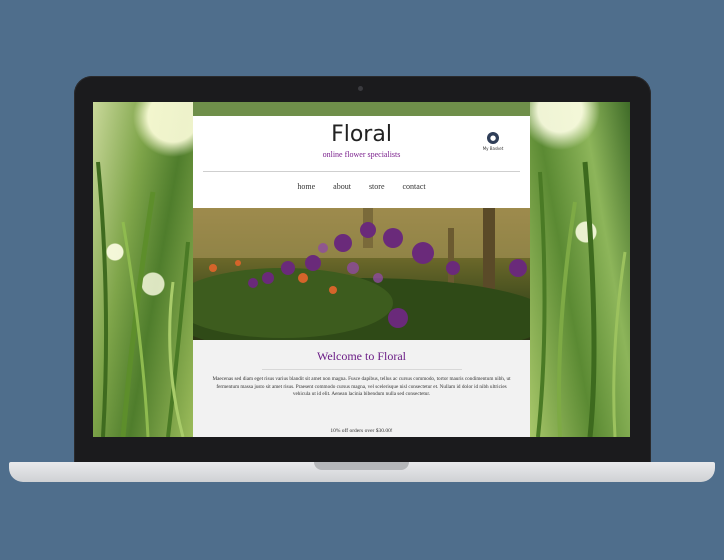 This screenshot has height=560, width=724. I want to click on hero-image, so click(361, 274).